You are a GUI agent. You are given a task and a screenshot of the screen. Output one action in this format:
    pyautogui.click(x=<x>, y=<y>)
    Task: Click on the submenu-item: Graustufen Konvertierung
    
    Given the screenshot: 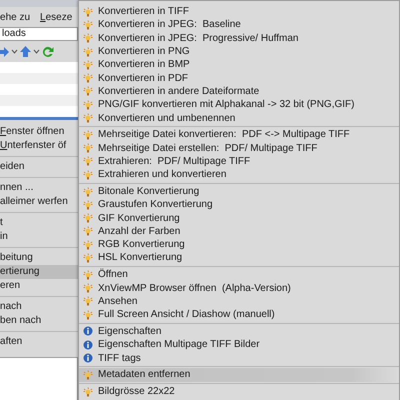 What is the action you would take?
    pyautogui.click(x=239, y=205)
    